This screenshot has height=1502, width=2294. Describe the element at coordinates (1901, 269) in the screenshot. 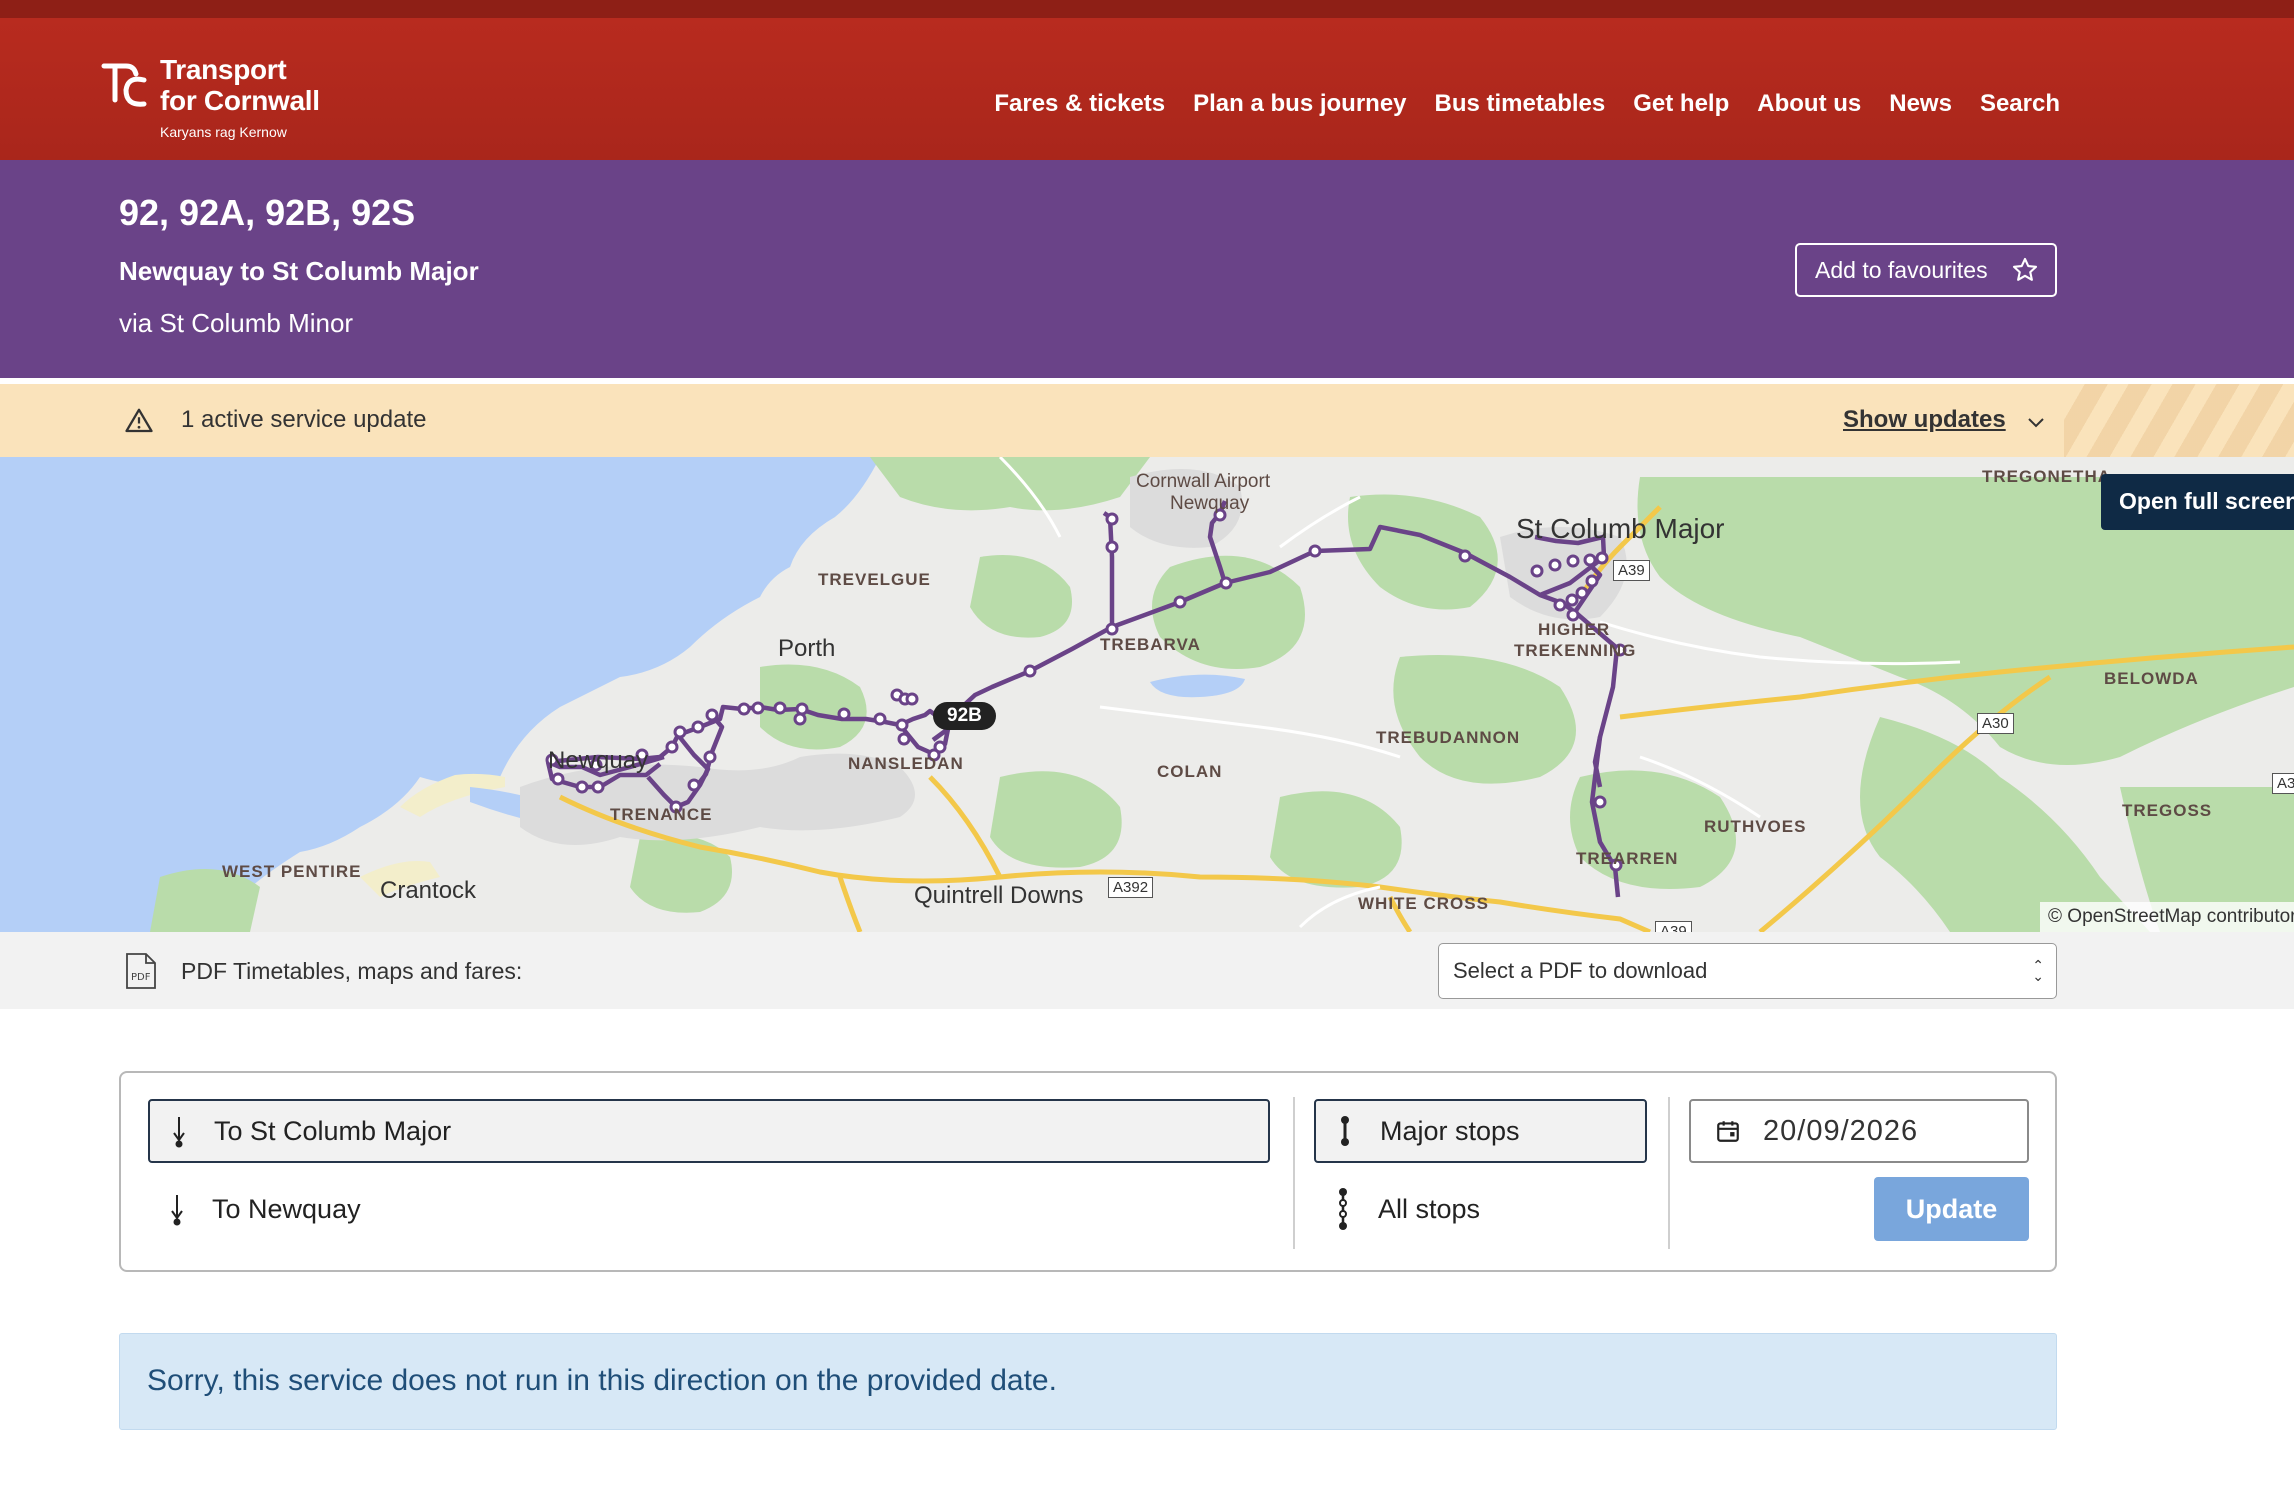

I see `favourites-label: Add to favourites` at that location.